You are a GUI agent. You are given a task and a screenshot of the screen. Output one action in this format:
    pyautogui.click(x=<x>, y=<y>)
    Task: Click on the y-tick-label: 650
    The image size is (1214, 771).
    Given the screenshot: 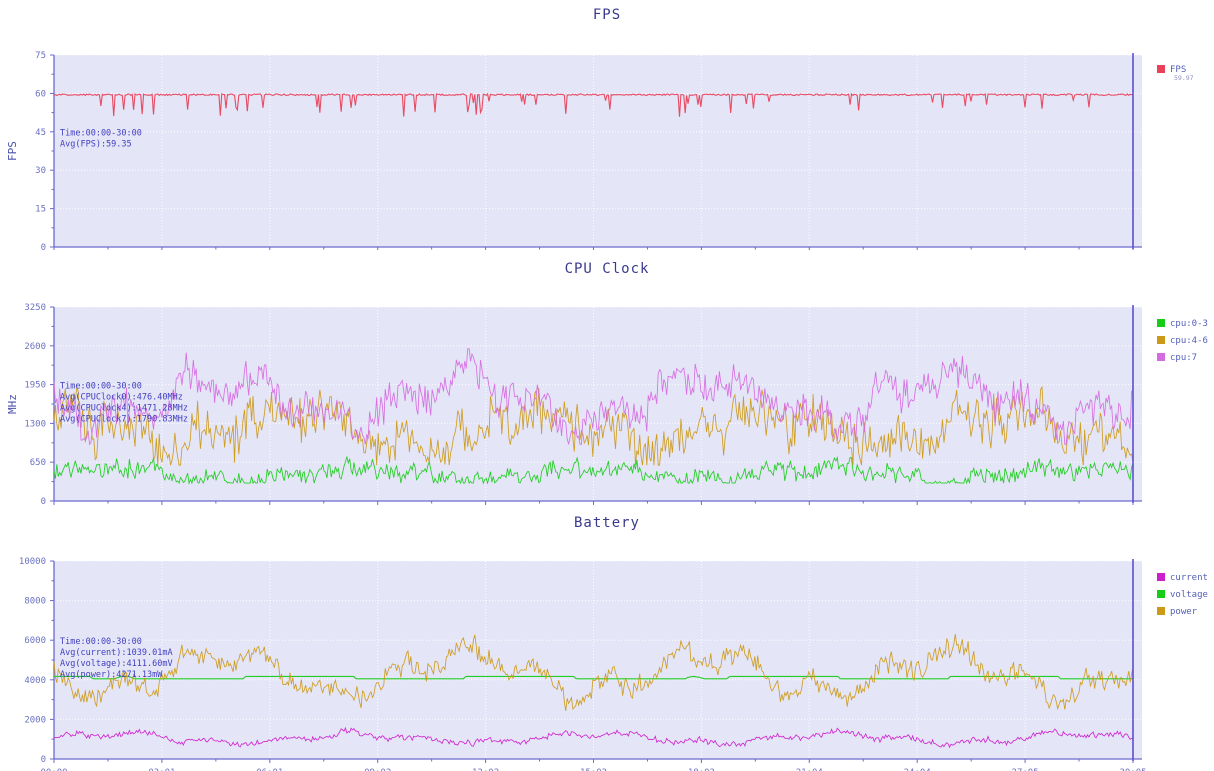 What is the action you would take?
    pyautogui.click(x=38, y=463)
    